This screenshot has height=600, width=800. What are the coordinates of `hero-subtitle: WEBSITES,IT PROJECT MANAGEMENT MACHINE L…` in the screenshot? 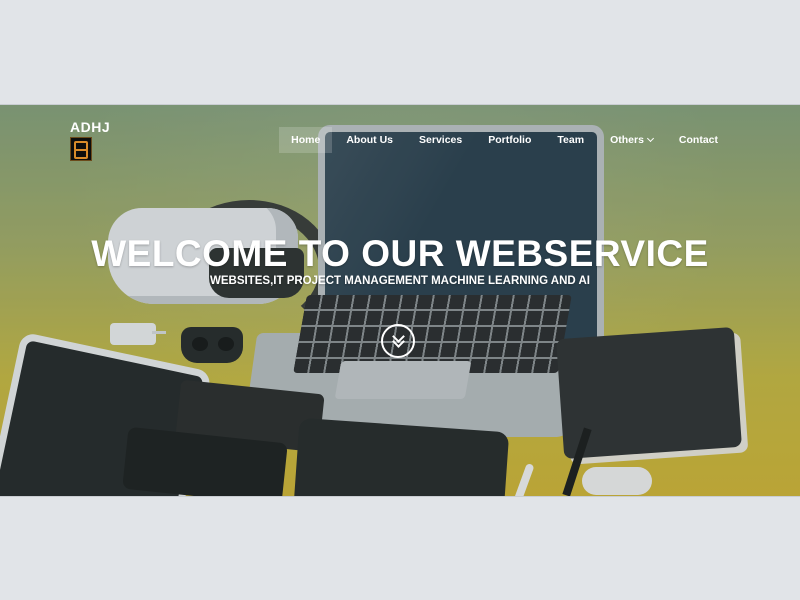 It's located at (400, 281).